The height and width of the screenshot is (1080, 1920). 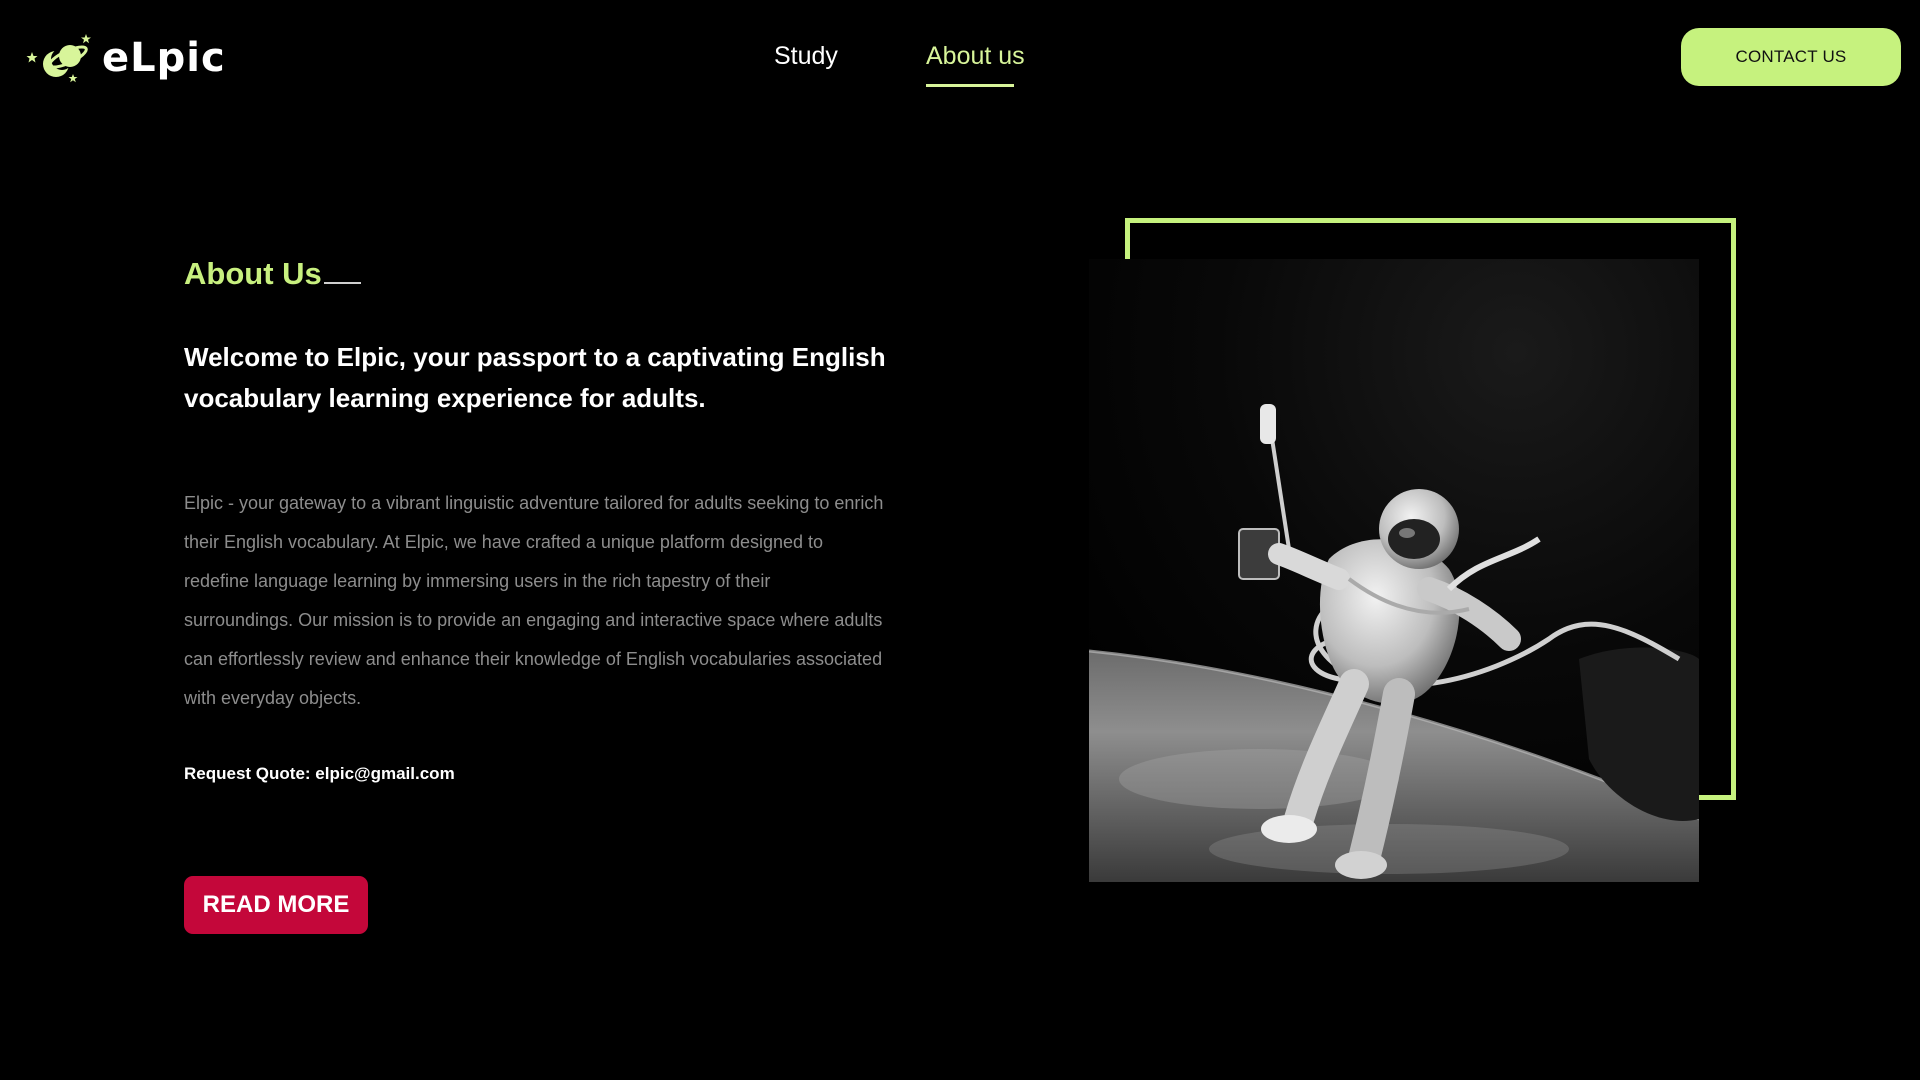 I want to click on contact-us-button: CONTACT US, so click(x=1791, y=57).